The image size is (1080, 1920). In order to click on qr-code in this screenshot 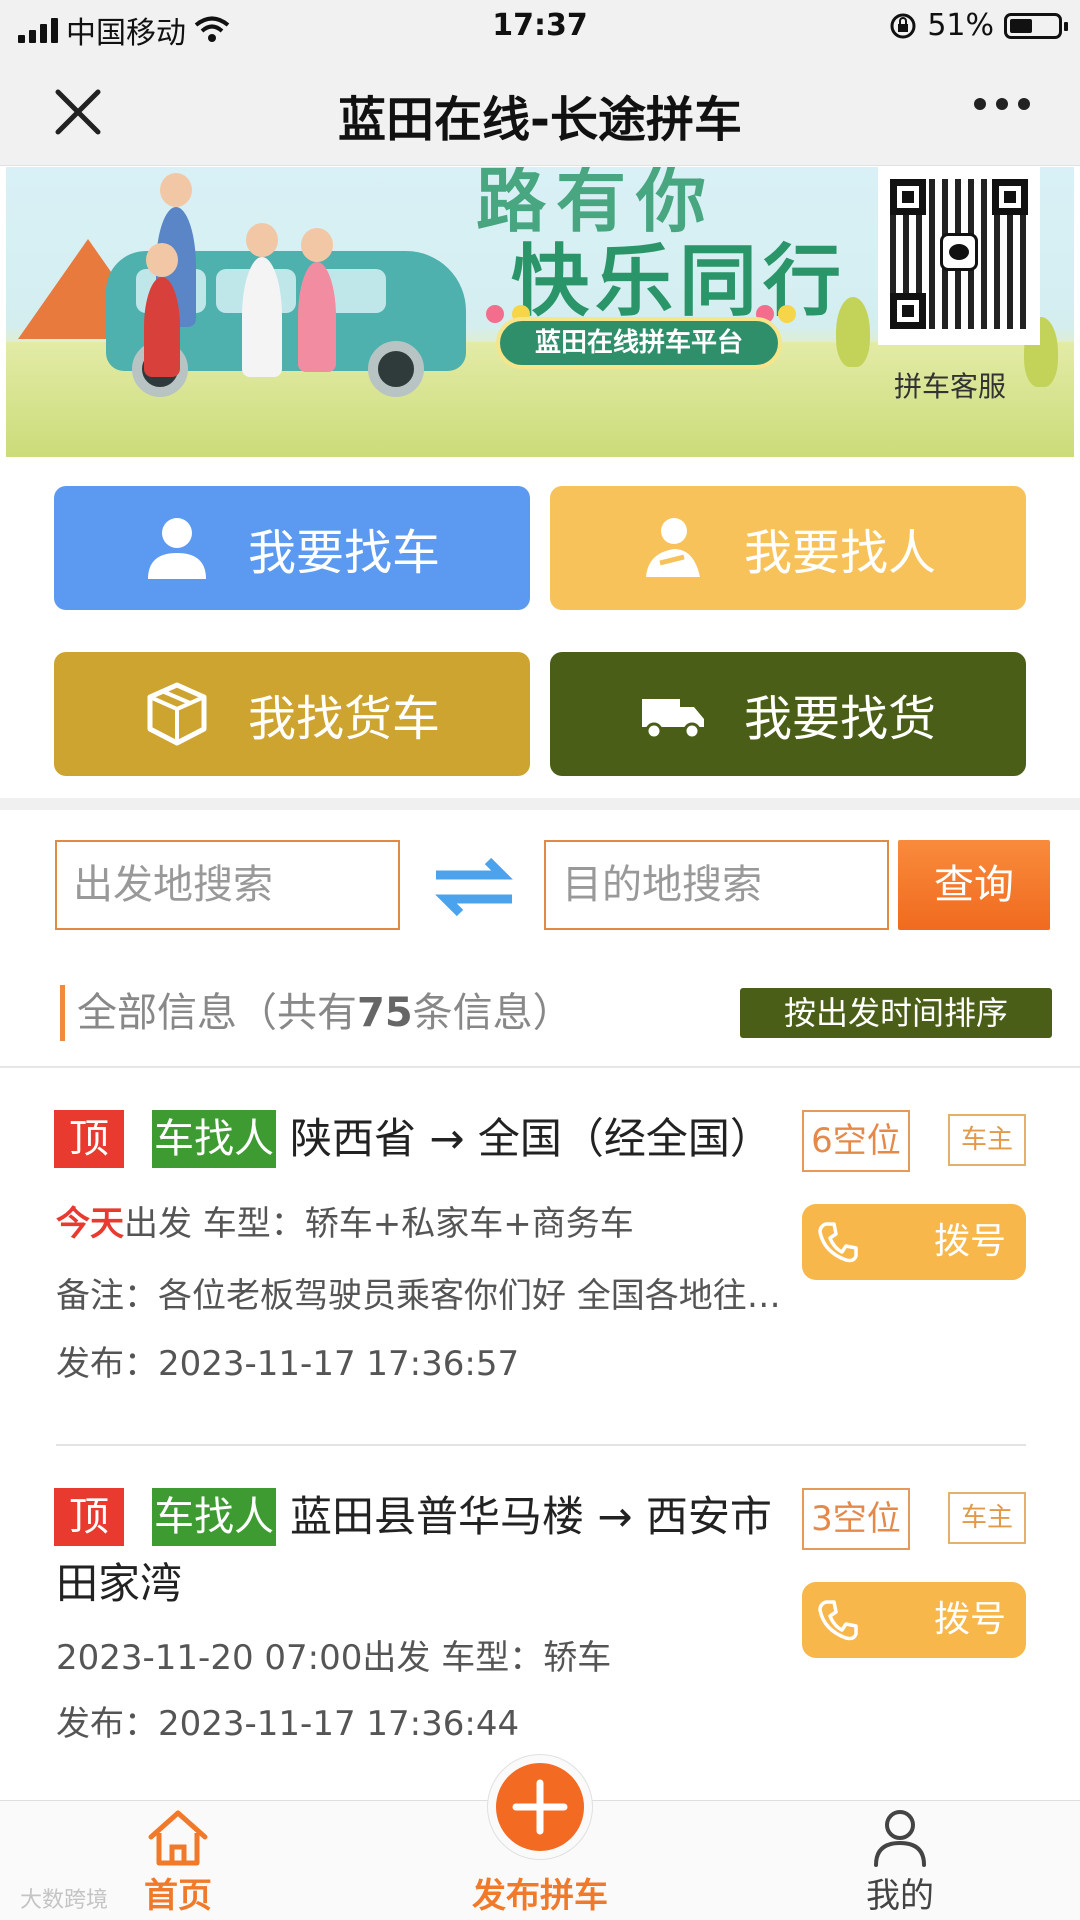, I will do `click(959, 256)`.